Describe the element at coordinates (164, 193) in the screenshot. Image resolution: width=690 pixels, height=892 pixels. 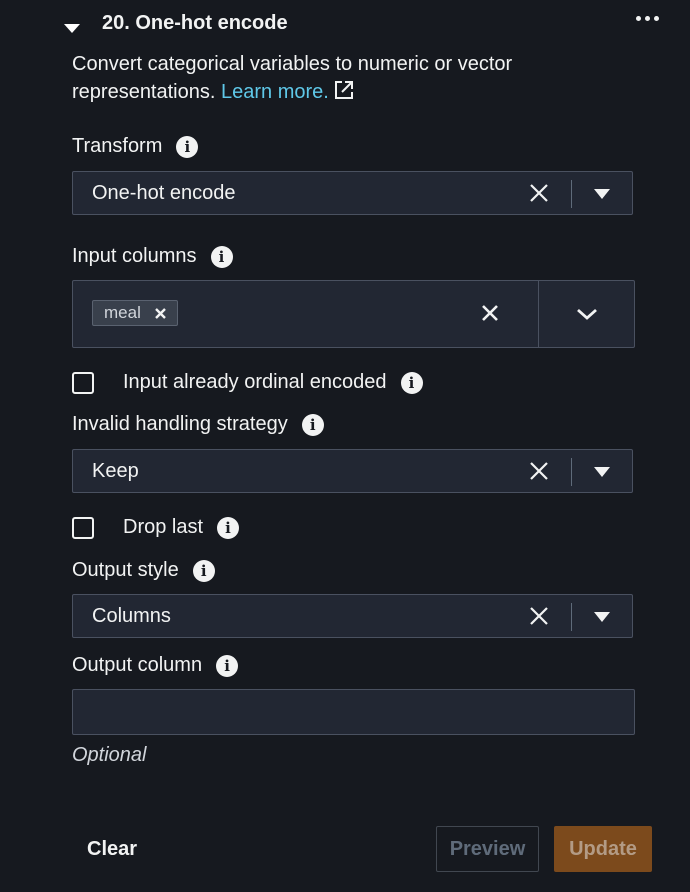
I see `transform-value: One-hot encode` at that location.